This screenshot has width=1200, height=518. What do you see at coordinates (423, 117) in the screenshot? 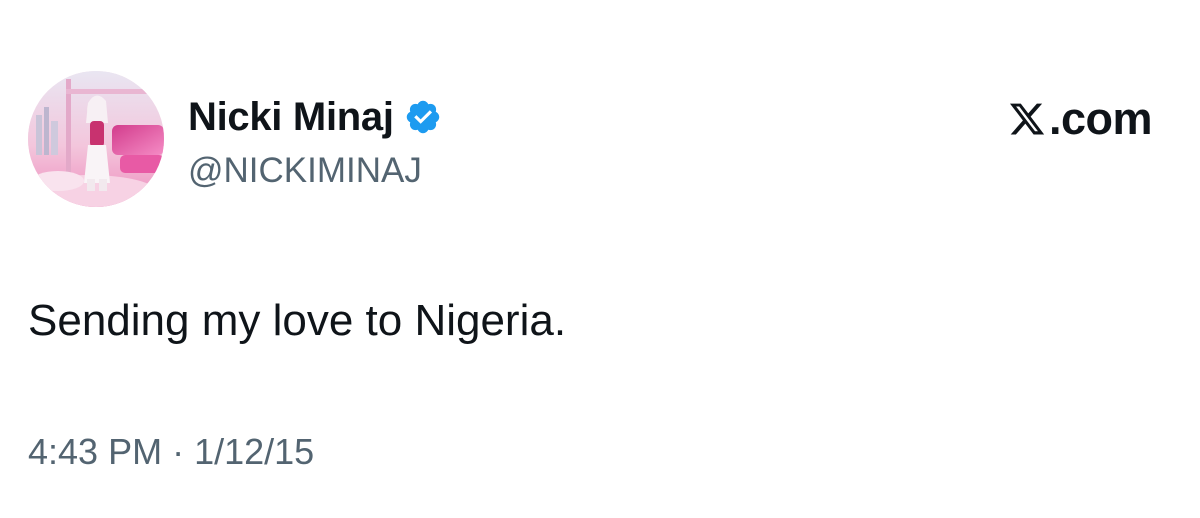
I see `verified-badge-icon` at bounding box center [423, 117].